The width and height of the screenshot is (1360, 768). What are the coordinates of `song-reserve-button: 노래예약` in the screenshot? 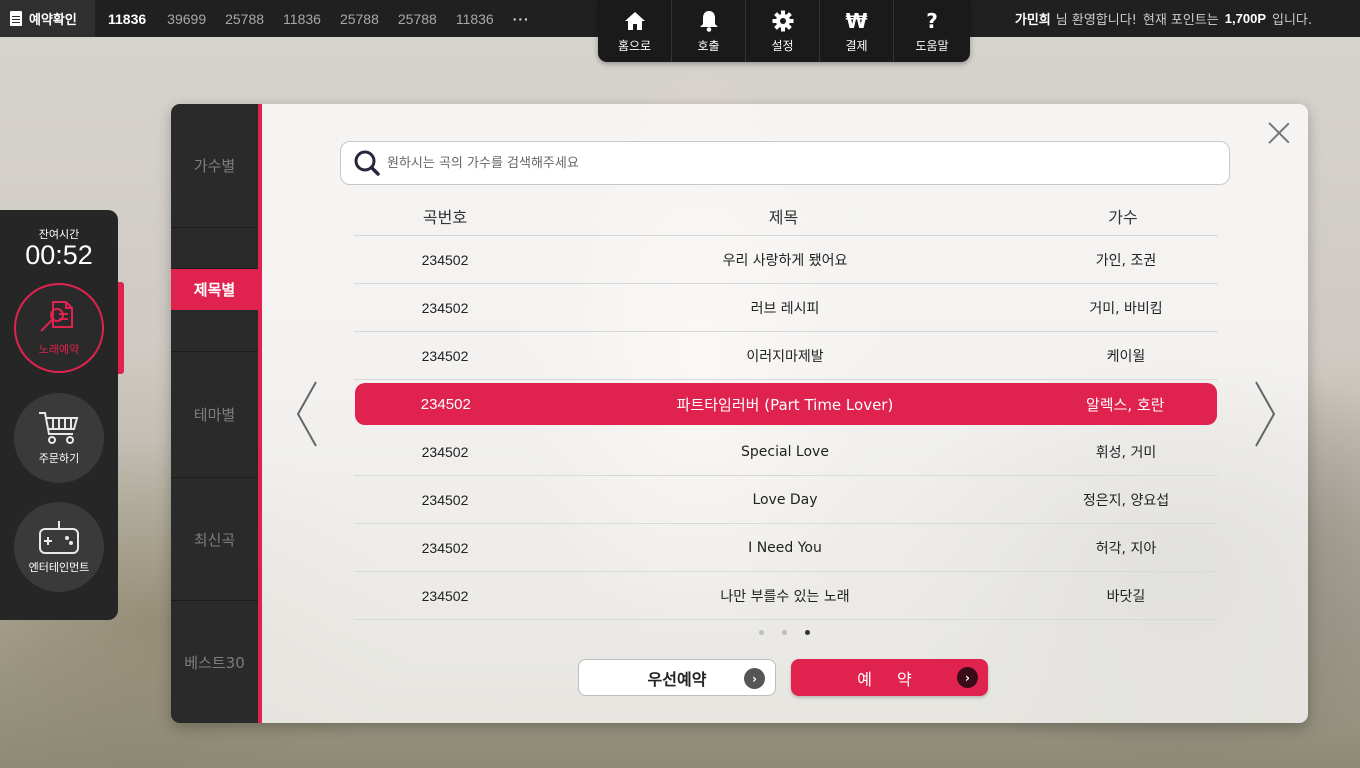 It's located at (59, 328).